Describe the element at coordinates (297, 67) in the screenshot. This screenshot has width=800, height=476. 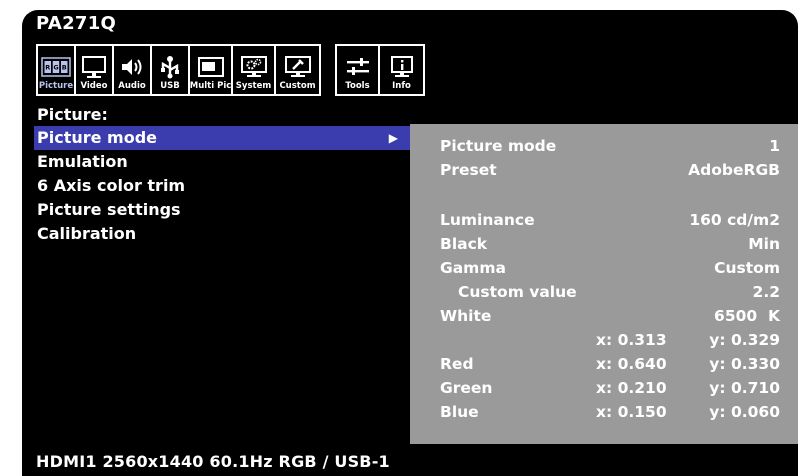
I see `custom-icon` at that location.